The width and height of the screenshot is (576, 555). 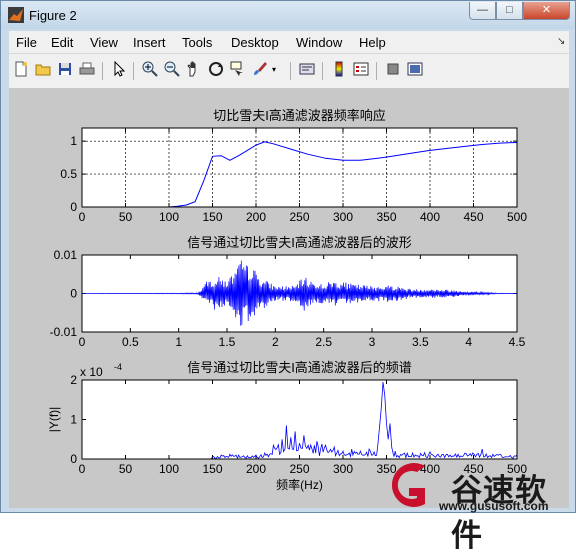 I want to click on plot-title: 信号通过切比雪夫I高通滤波器后的频谱, so click(x=299, y=367).